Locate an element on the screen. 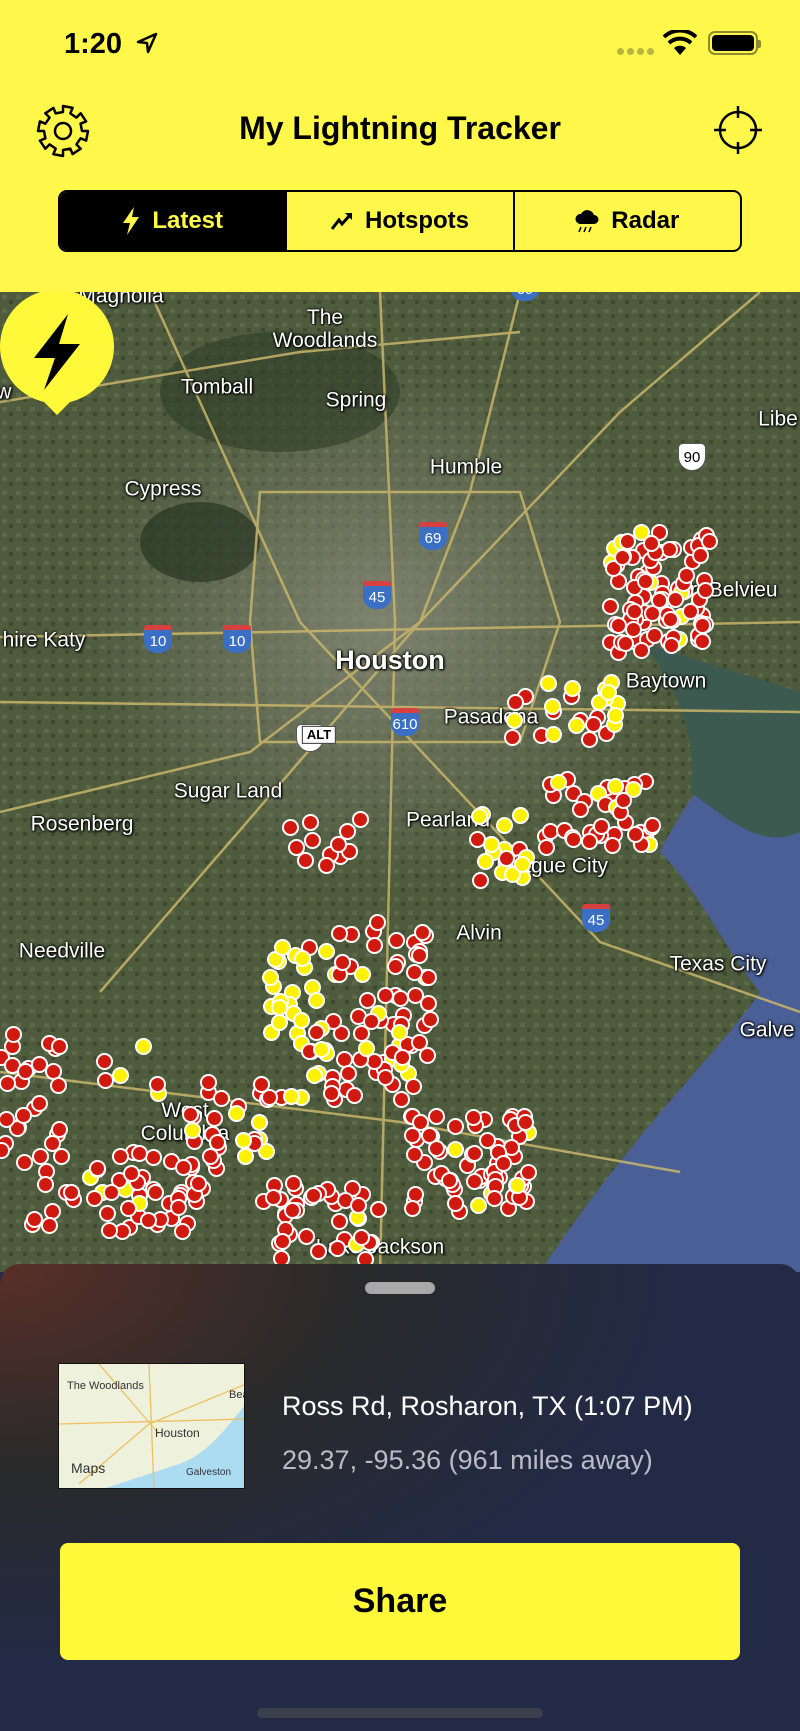  tab-radar: Radar is located at coordinates (626, 221).